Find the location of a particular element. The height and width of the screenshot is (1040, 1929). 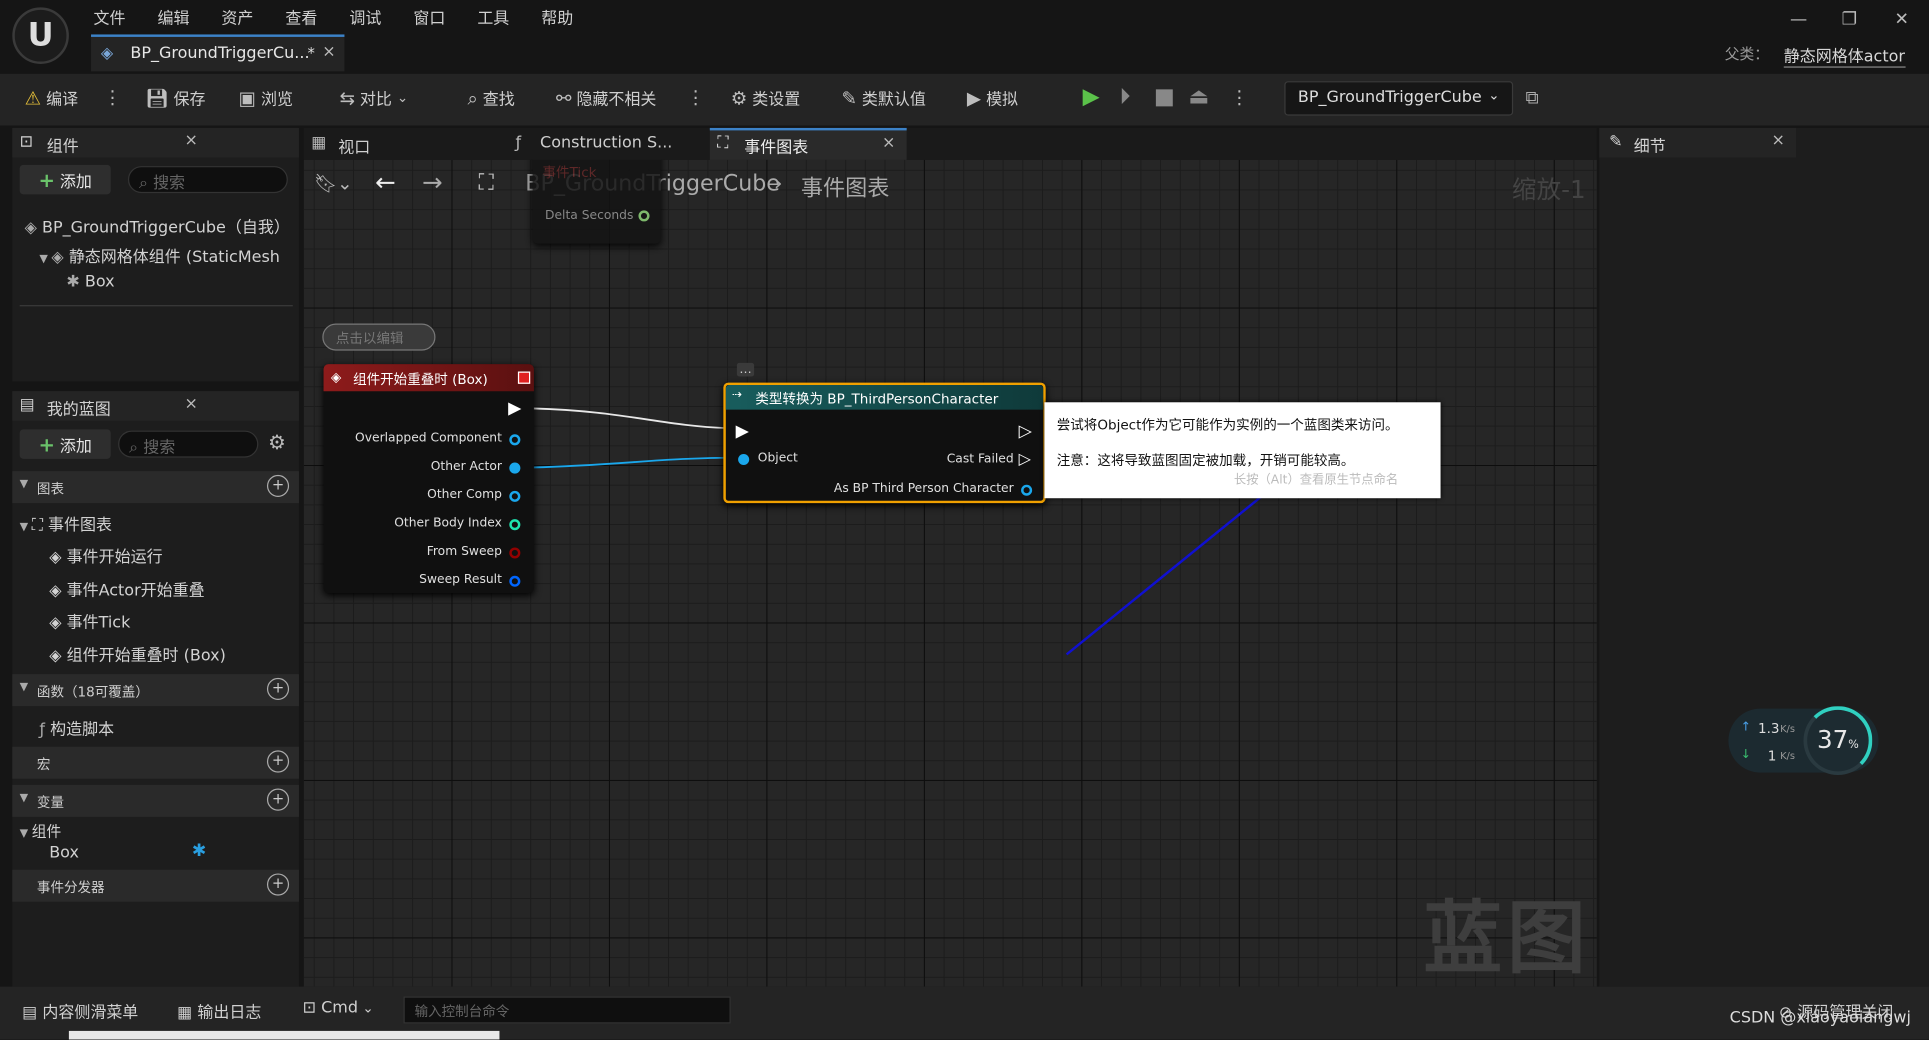

menu-debug: 调试 is located at coordinates (365, 16).